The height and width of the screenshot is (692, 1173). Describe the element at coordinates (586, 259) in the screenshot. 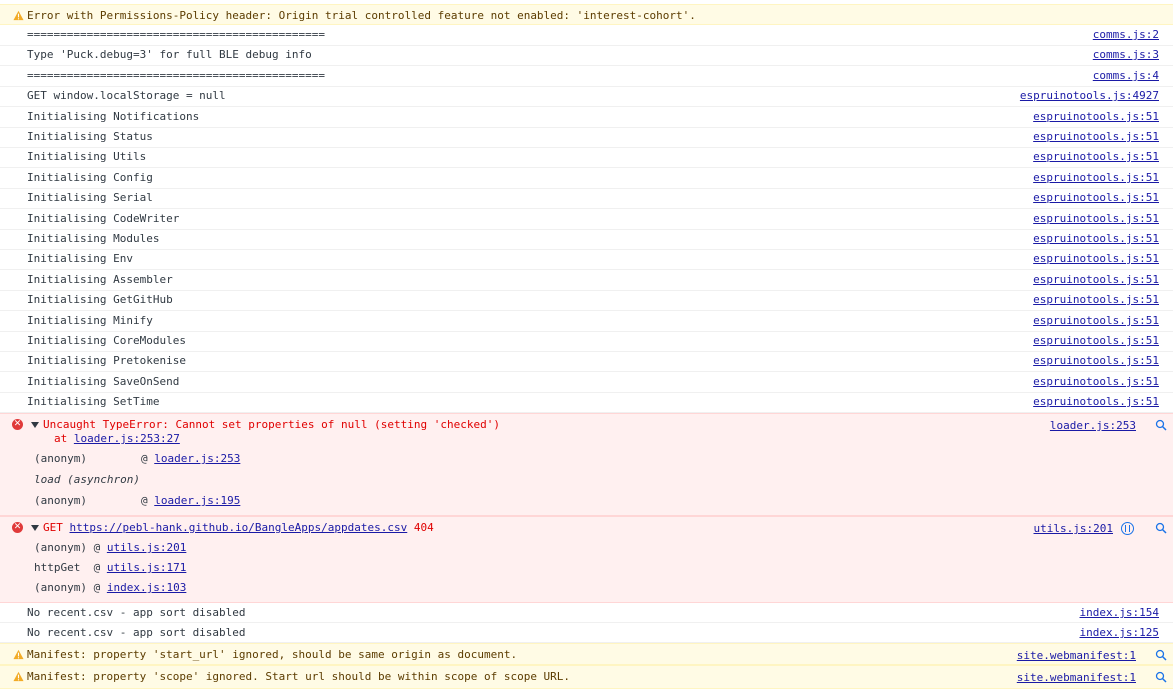

I see `console-log-row: Initialising Env espruinotools.js:51` at that location.